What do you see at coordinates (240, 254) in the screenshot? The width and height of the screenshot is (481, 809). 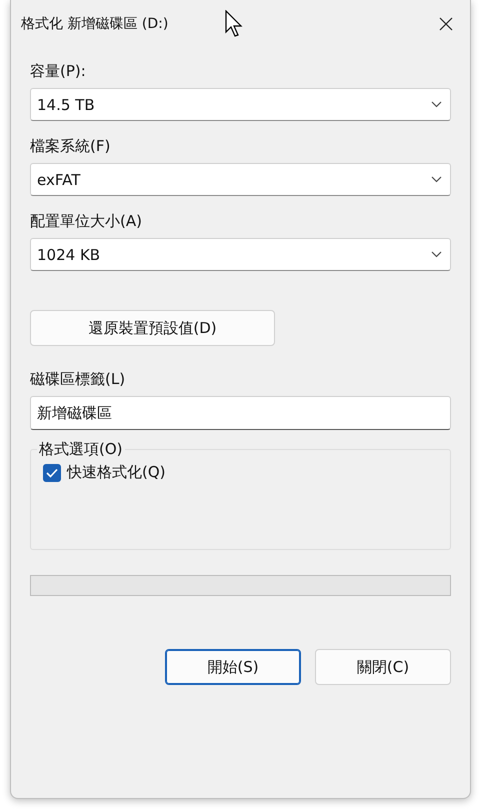 I see `dropdown: 1024 KB` at bounding box center [240, 254].